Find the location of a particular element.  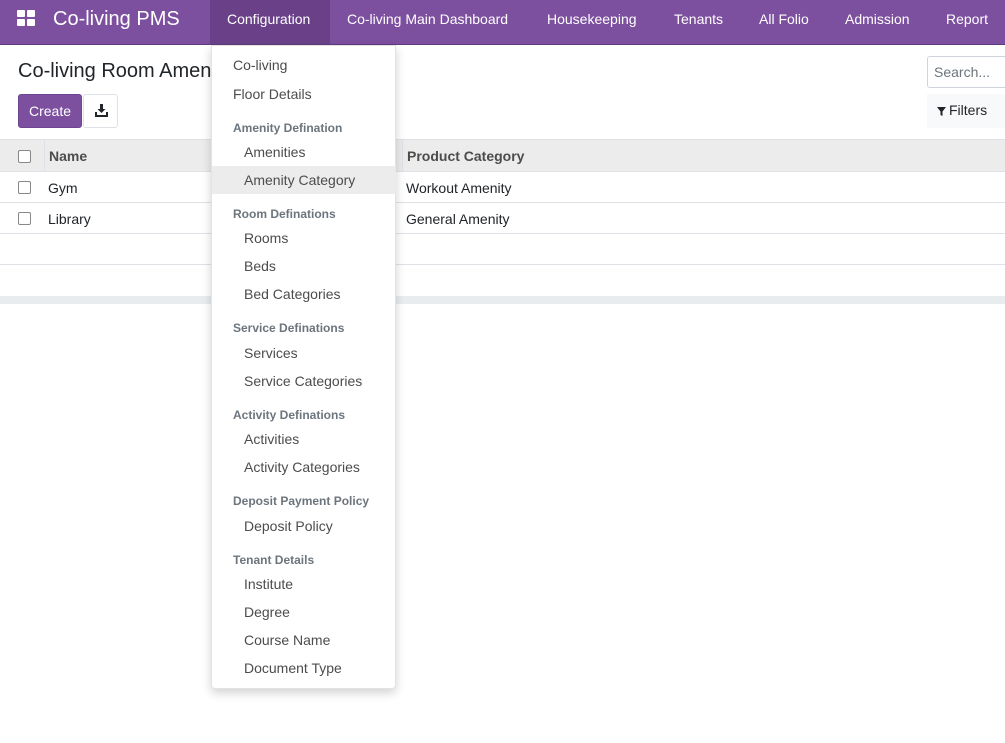

export-button is located at coordinates (100, 111).